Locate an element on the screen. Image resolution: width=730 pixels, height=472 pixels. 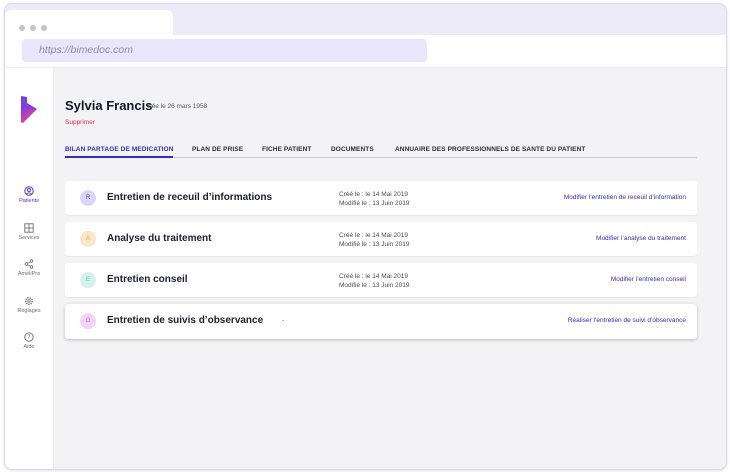
sidebar-item-patients: Patients is located at coordinates (29, 195).